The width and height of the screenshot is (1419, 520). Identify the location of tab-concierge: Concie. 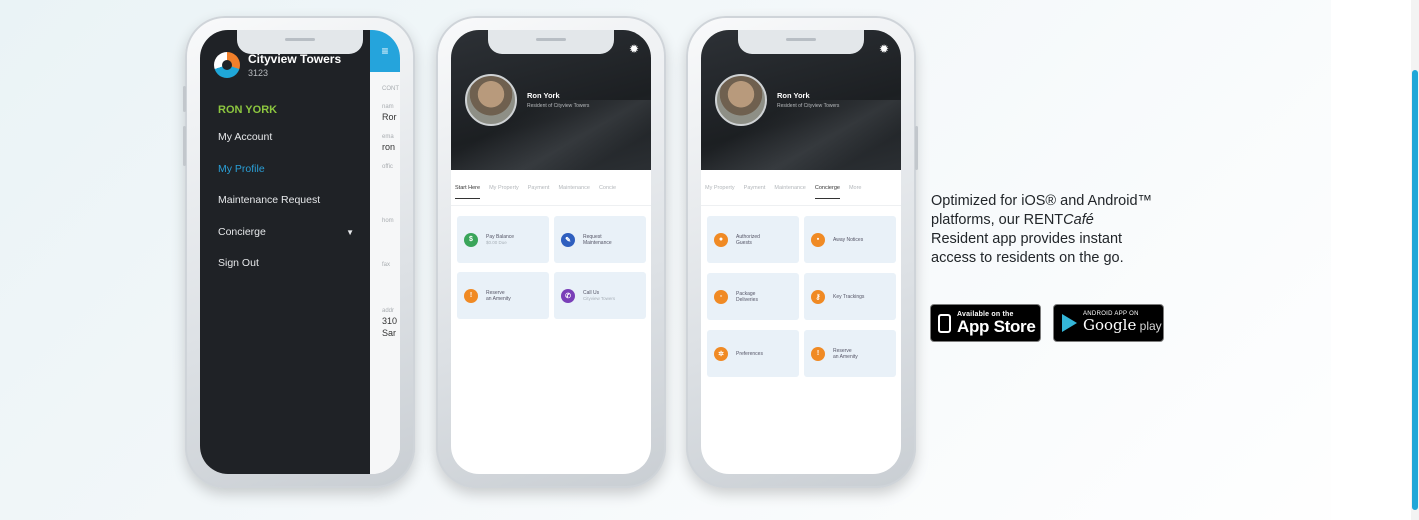
(607, 188).